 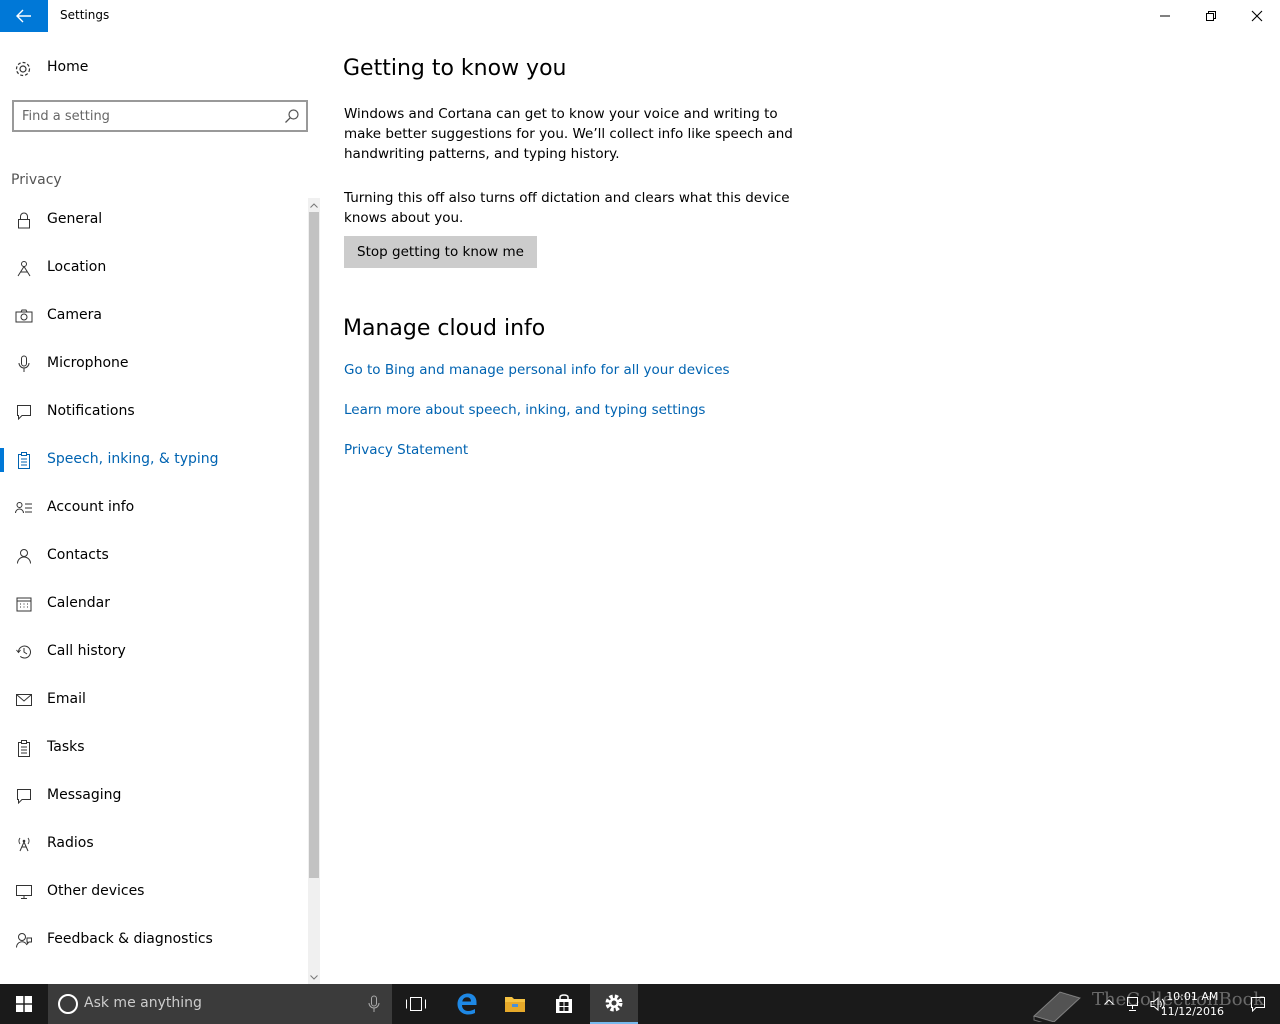 What do you see at coordinates (24, 556) in the screenshot?
I see `contacts-icon` at bounding box center [24, 556].